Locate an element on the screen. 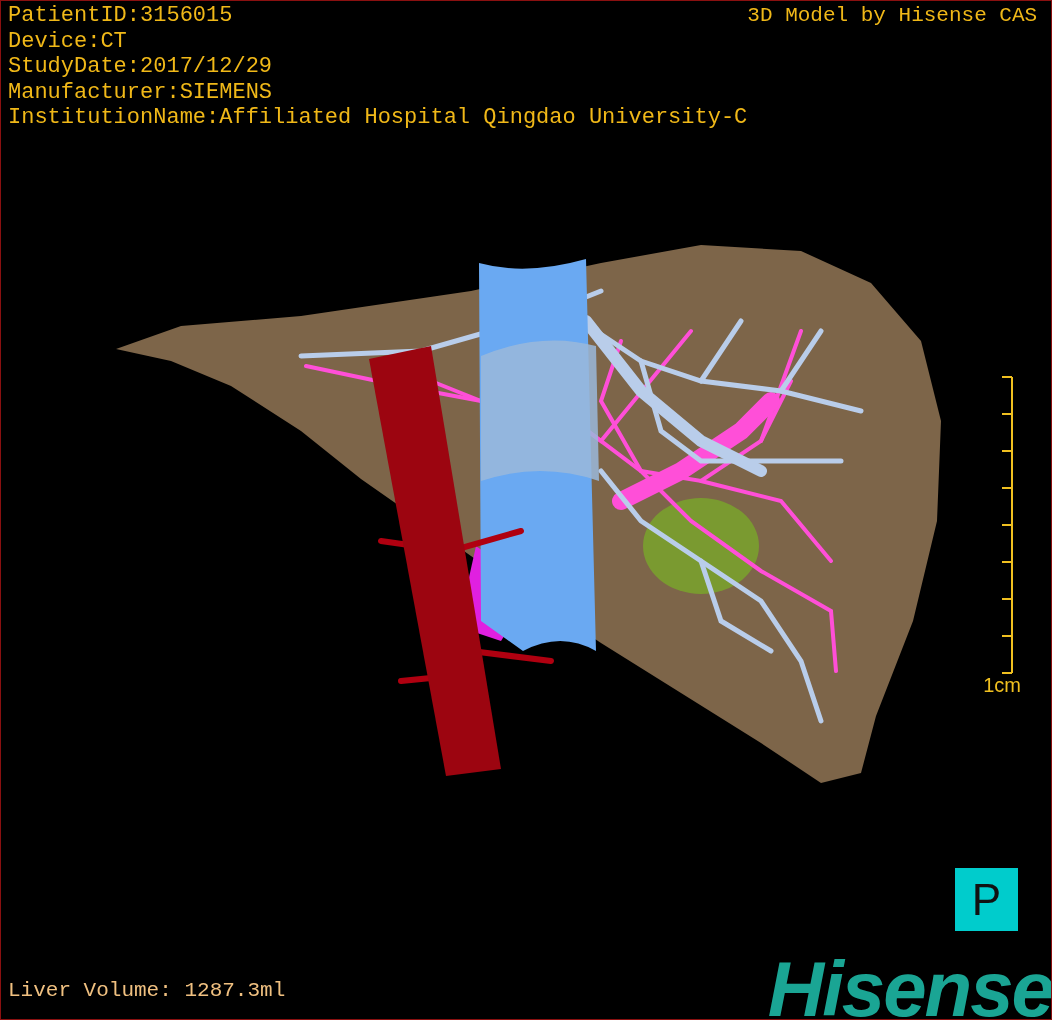  patient-info-text: InstitutionName:Affiliated Hospital Qingdao University-C is located at coordinates (378, 118).